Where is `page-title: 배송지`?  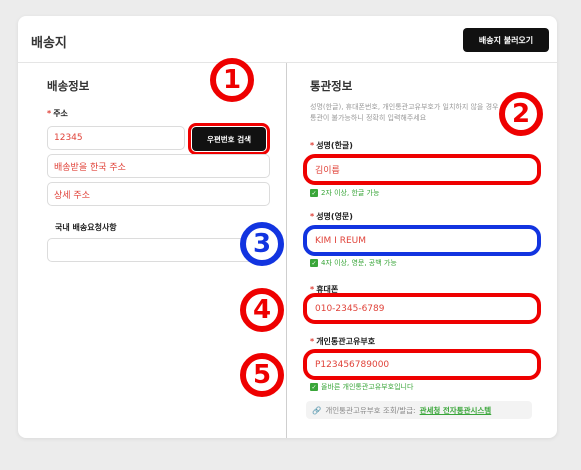
page-title: 배송지 is located at coordinates (49, 43).